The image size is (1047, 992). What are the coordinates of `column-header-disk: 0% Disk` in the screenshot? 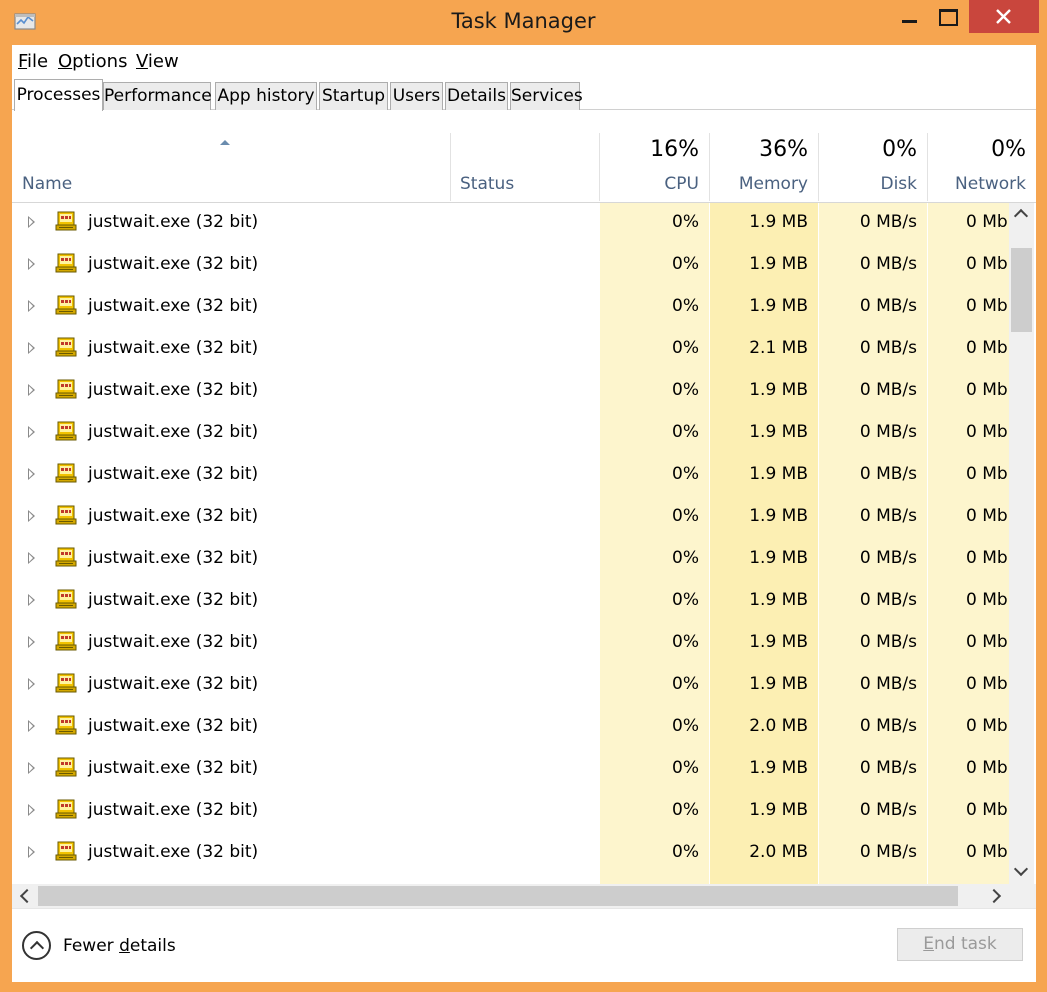 It's located at (873, 168).